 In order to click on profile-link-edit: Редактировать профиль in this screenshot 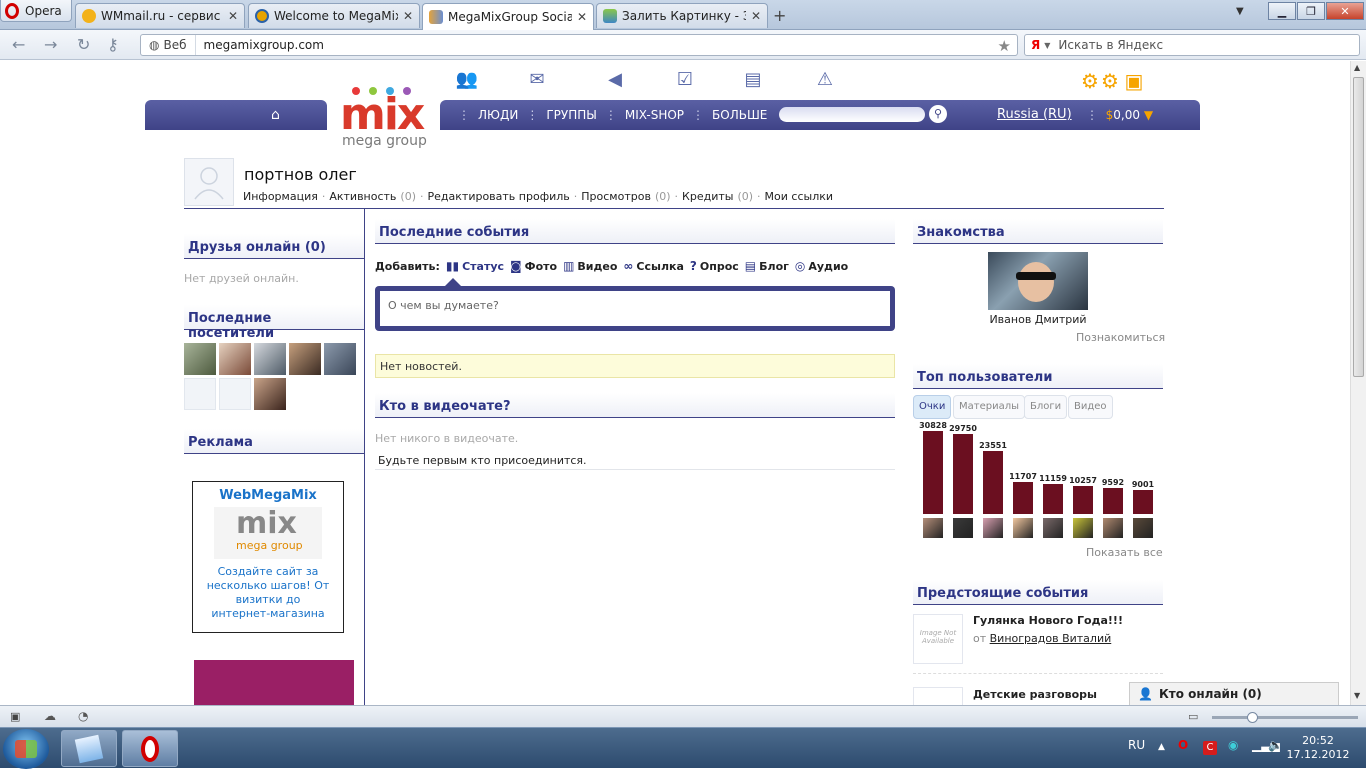, I will do `click(499, 196)`.